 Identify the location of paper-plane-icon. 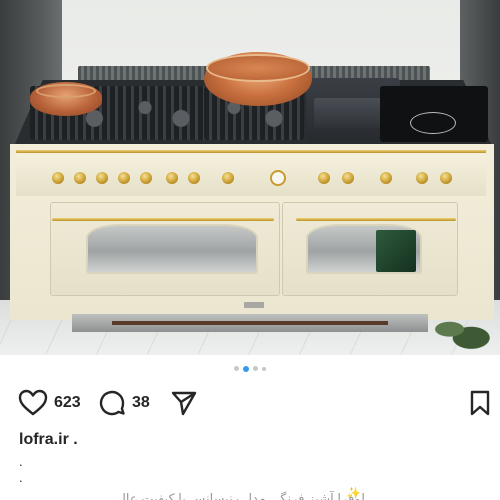
(184, 403).